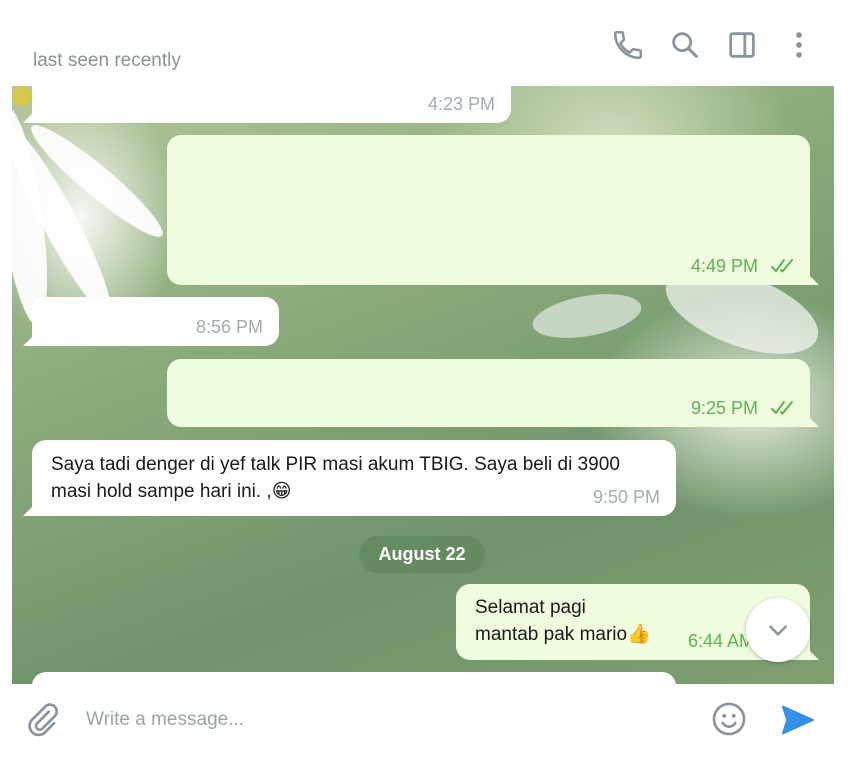  Describe the element at coordinates (354, 678) in the screenshot. I see `message-bubble-incoming` at that location.